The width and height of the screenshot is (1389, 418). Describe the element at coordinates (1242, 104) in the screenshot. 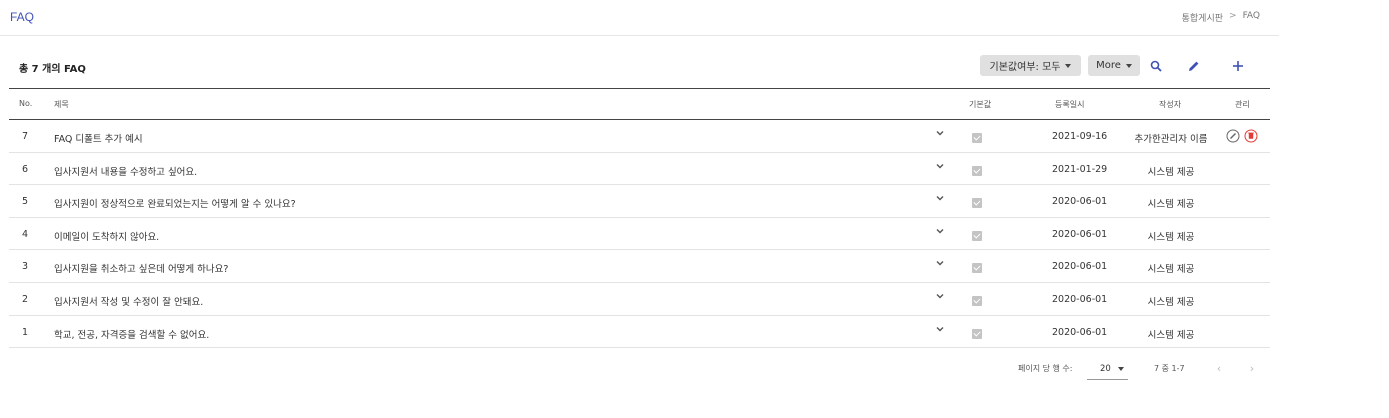

I see `column-header-manage: 관리` at that location.